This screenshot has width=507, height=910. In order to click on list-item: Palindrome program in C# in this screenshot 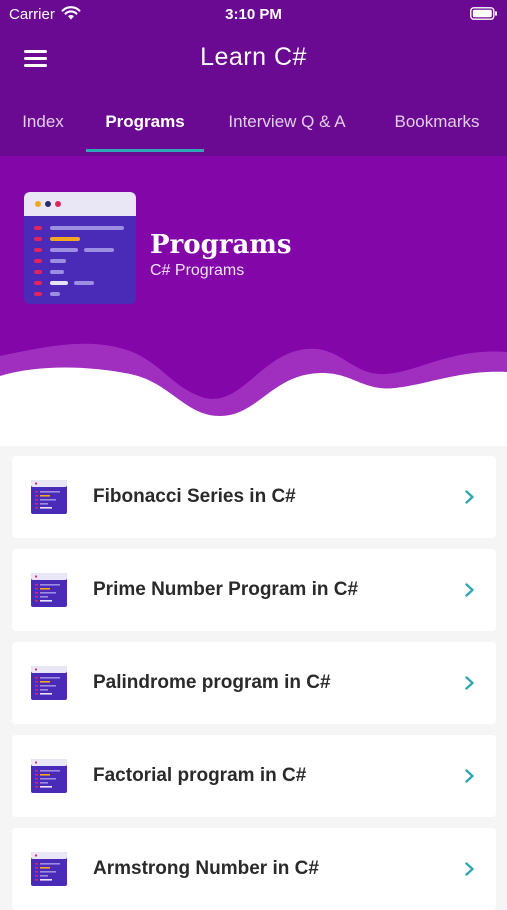, I will do `click(254, 683)`.